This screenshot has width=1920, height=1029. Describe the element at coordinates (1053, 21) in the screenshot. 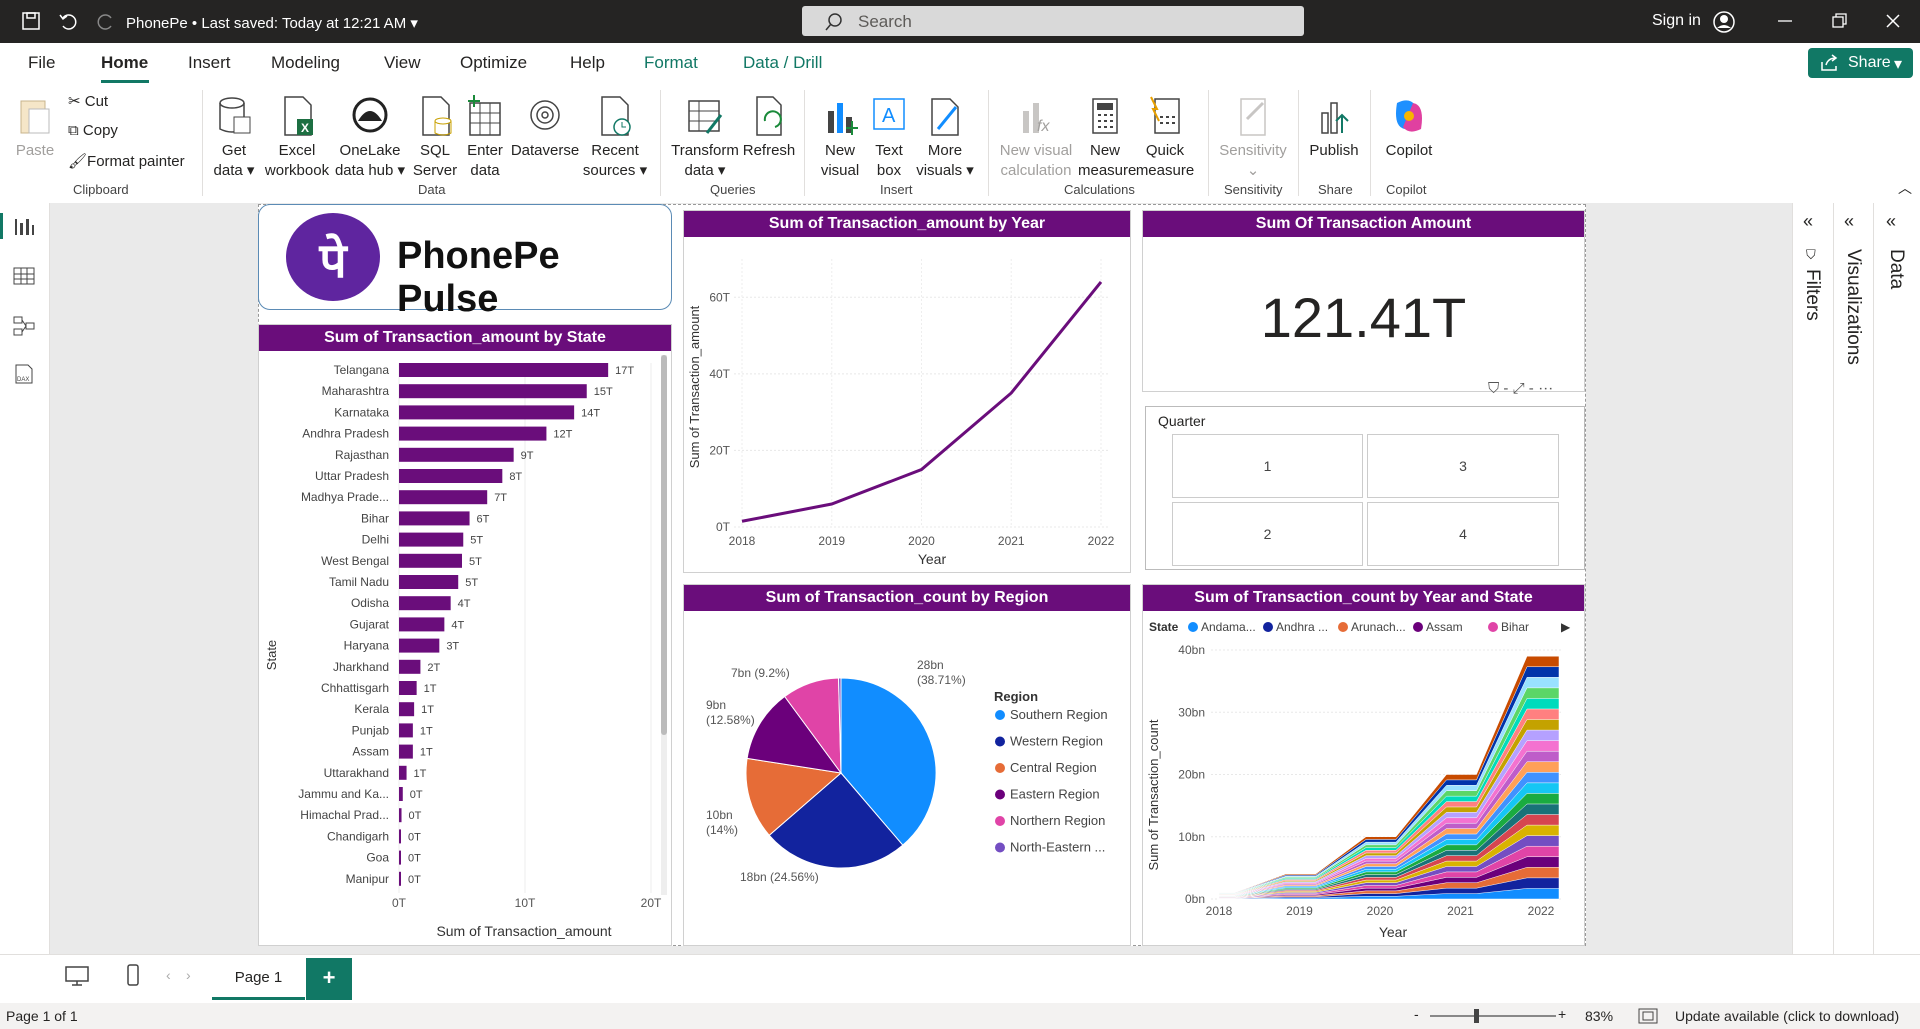

I see `search-box: Search` at that location.